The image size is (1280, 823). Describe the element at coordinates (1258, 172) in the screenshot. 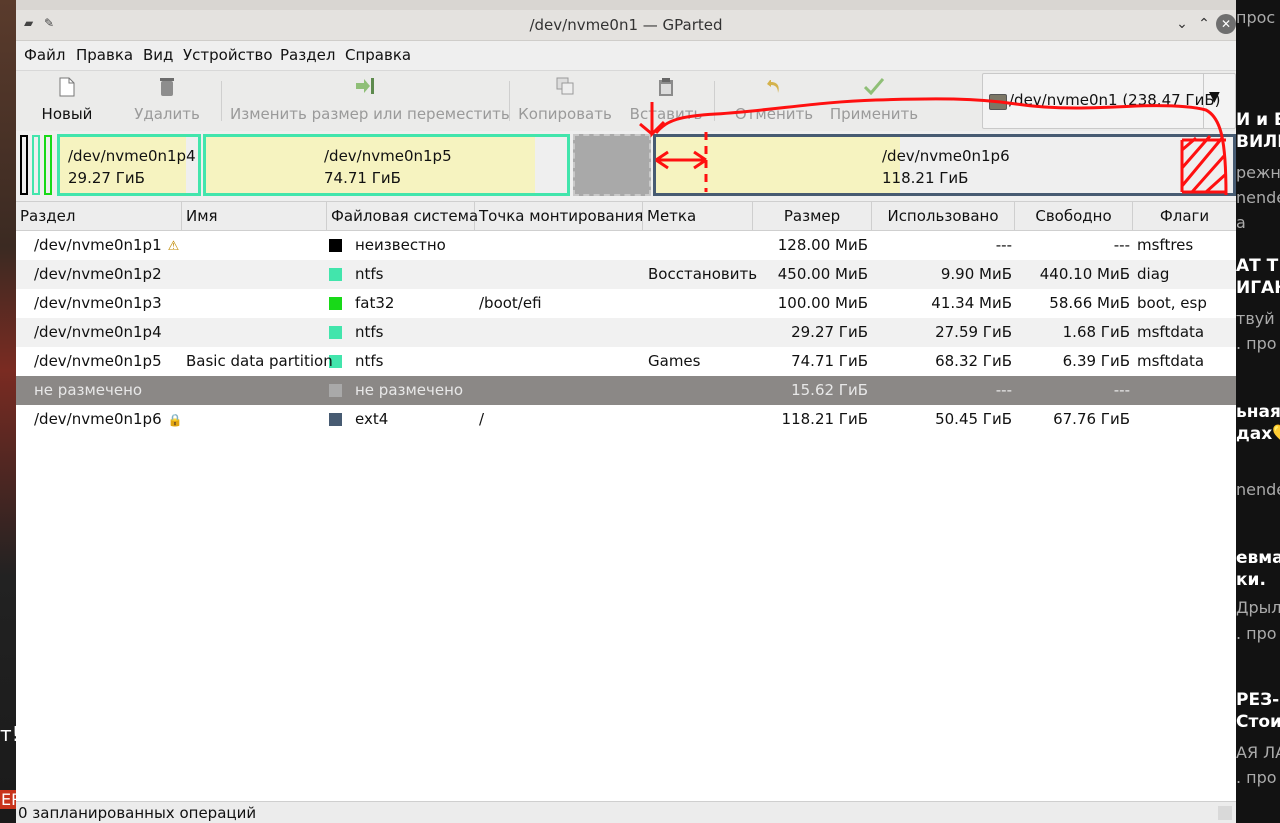

I see `background-text: режне` at that location.